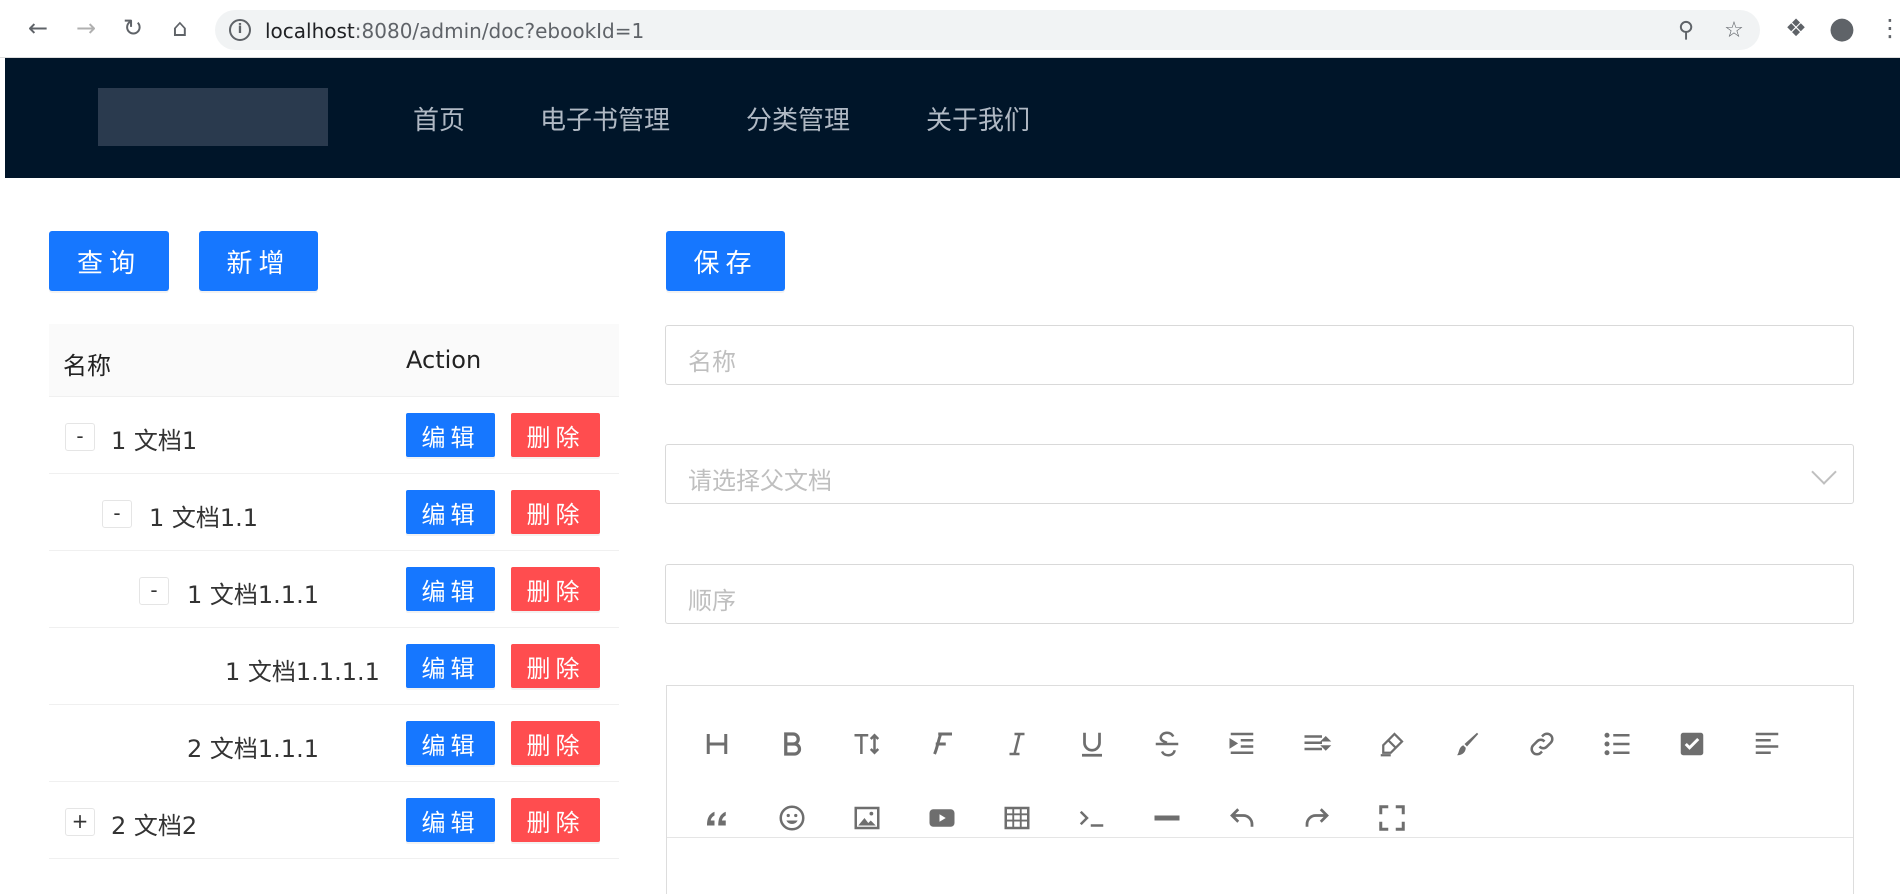  Describe the element at coordinates (334, 435) in the screenshot. I see `table-row: - 1 文档1 编辑 删除` at that location.